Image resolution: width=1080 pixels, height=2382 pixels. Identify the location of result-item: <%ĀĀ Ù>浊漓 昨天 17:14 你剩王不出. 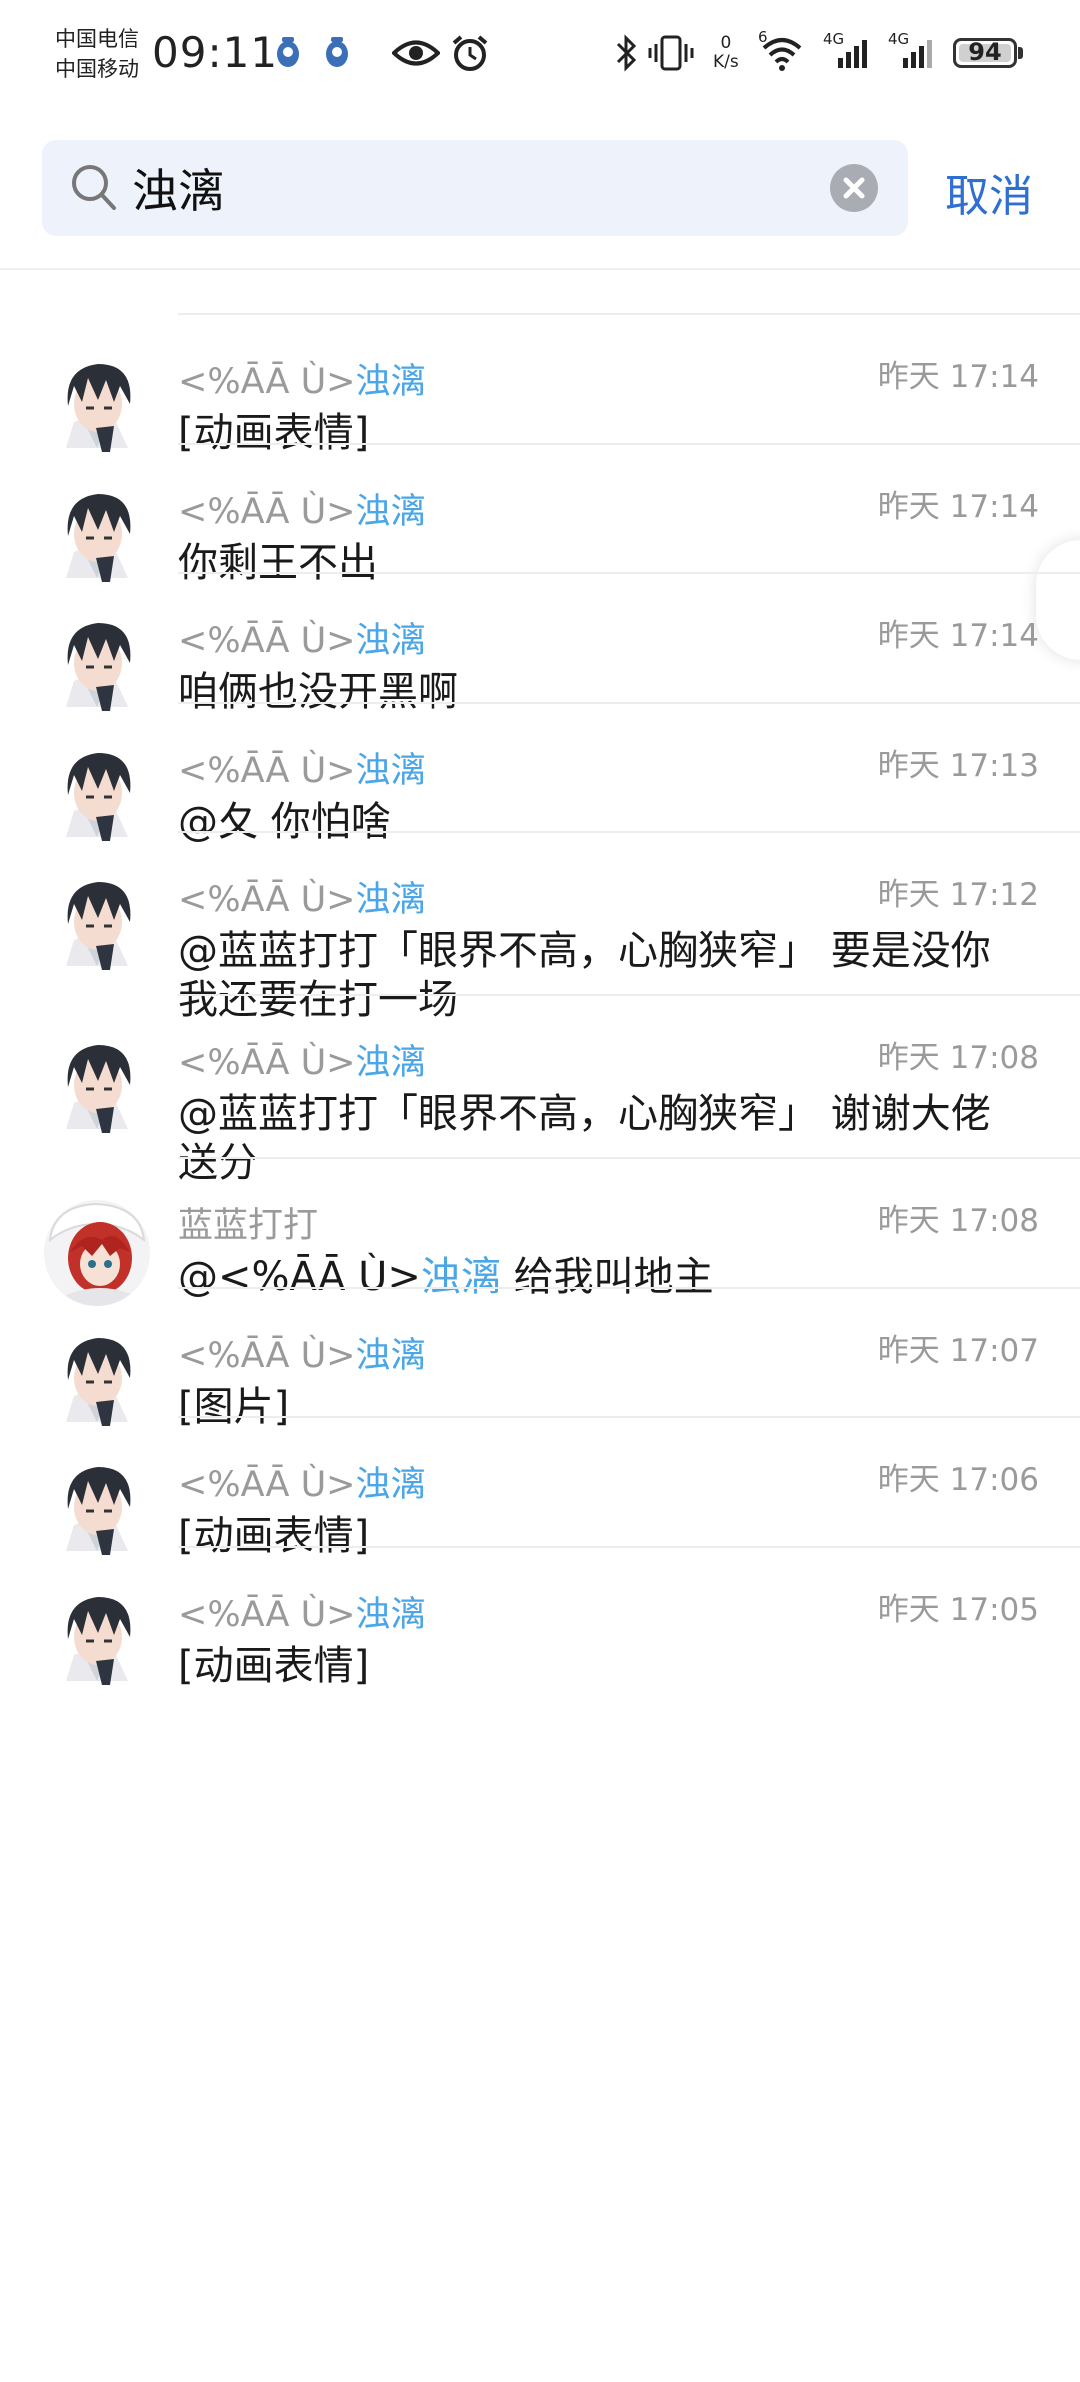
(540, 517).